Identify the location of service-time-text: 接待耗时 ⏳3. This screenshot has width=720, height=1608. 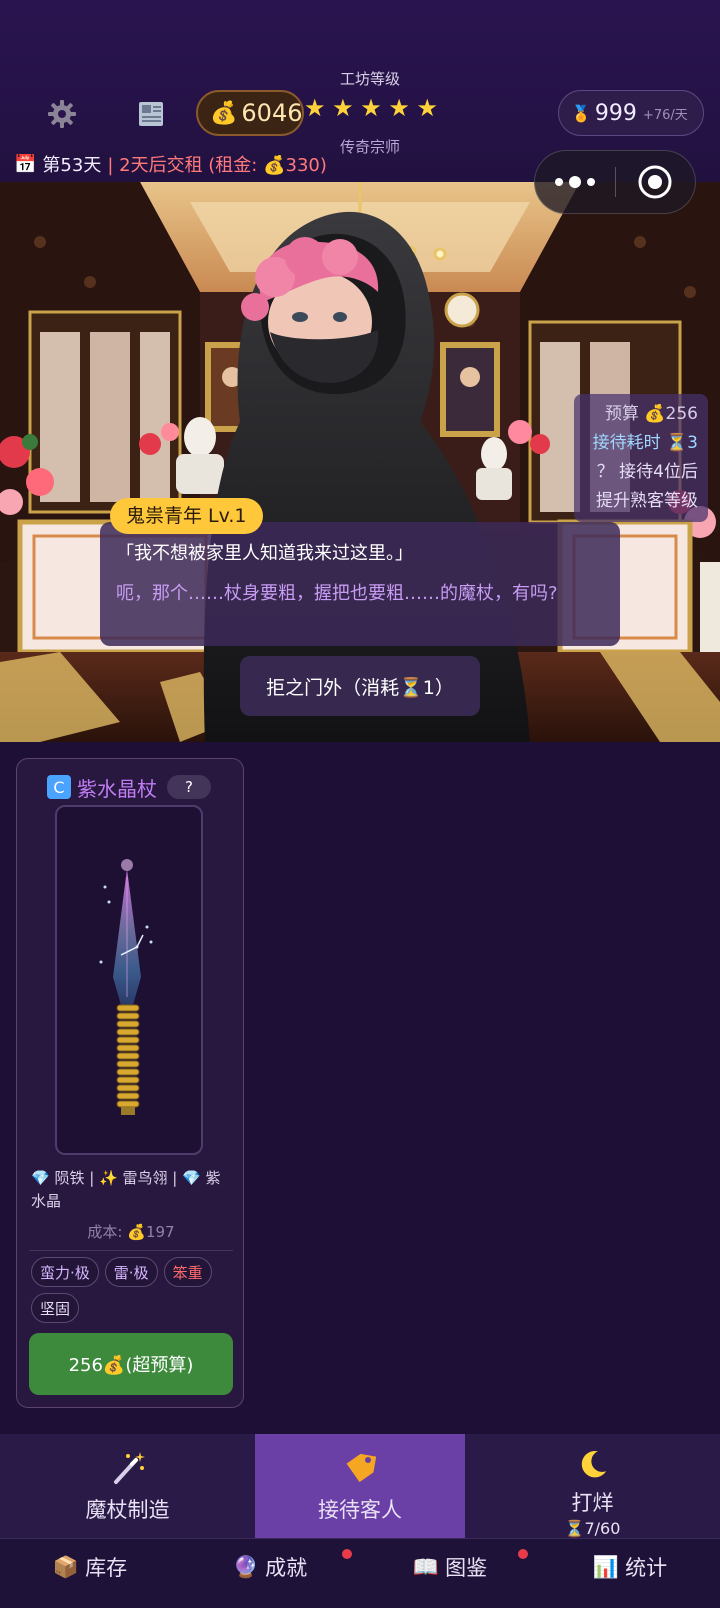
(645, 443).